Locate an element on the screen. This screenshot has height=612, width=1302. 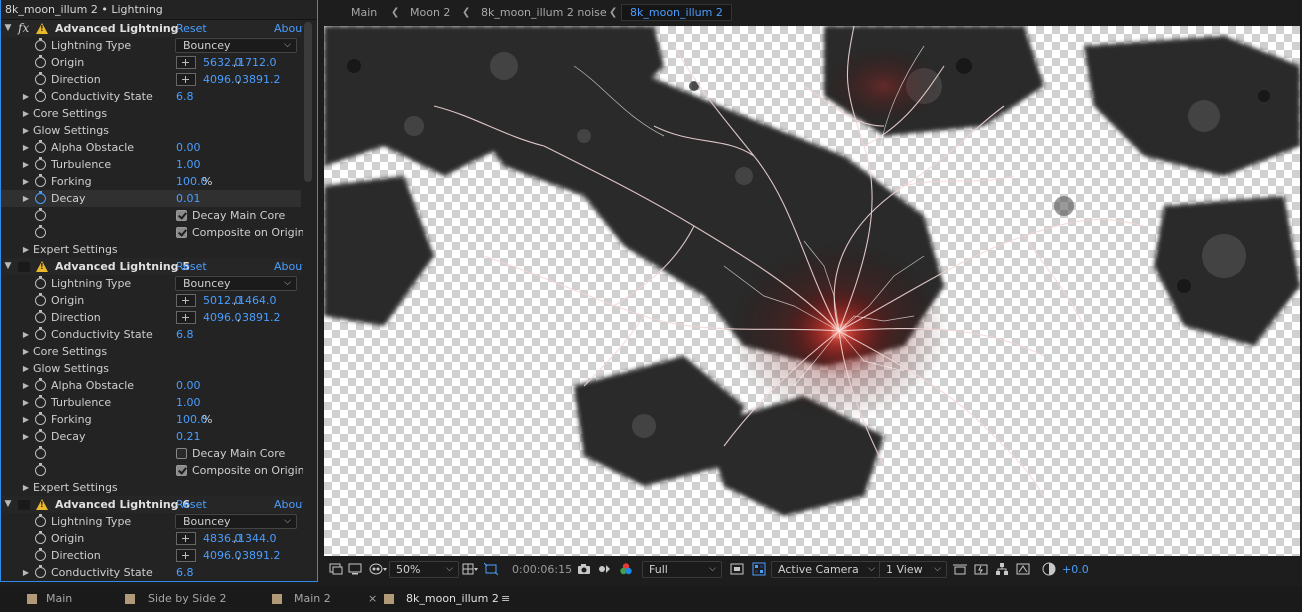
grid-guides-icon is located at coordinates (470, 569).